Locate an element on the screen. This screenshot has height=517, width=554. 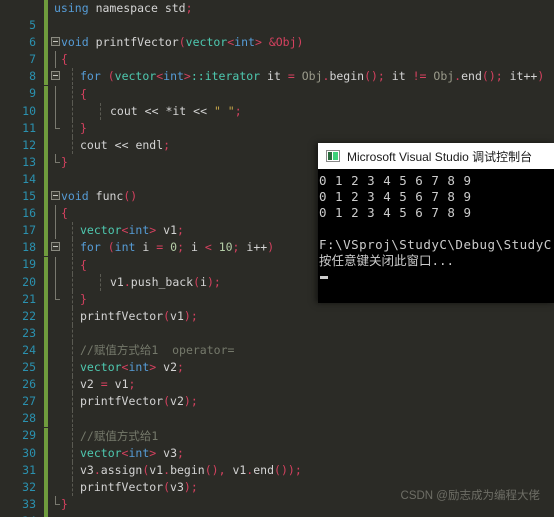
code-line: 10 { is located at coordinates (277, 101).